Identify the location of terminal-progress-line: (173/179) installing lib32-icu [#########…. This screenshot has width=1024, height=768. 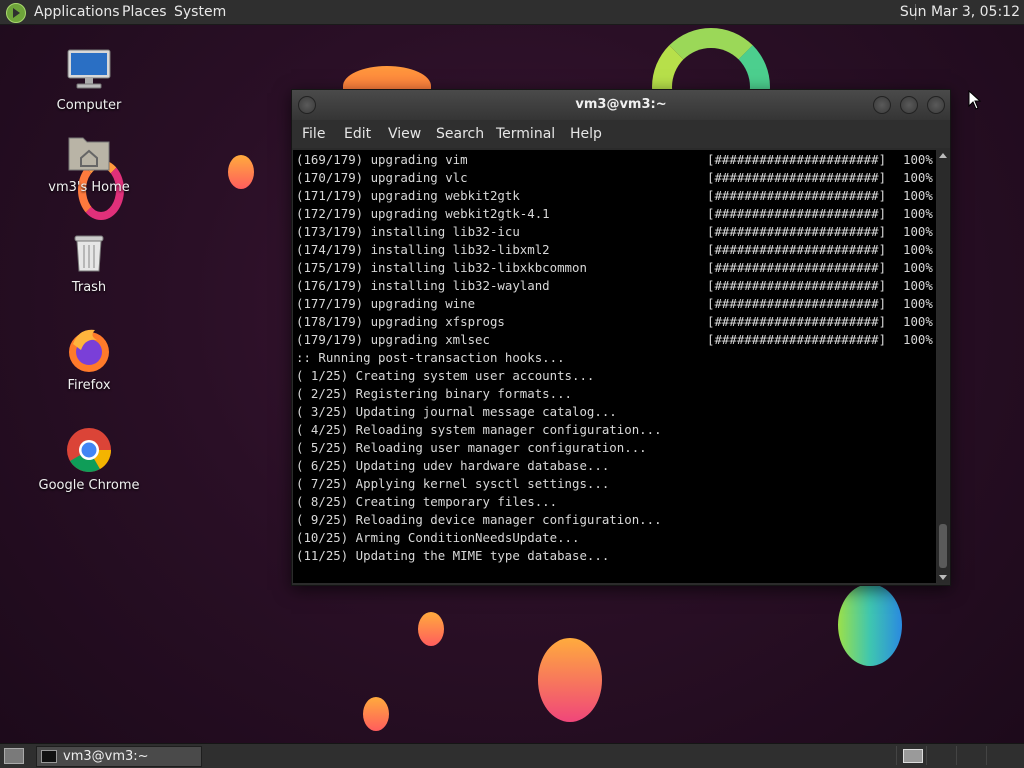
(616, 232).